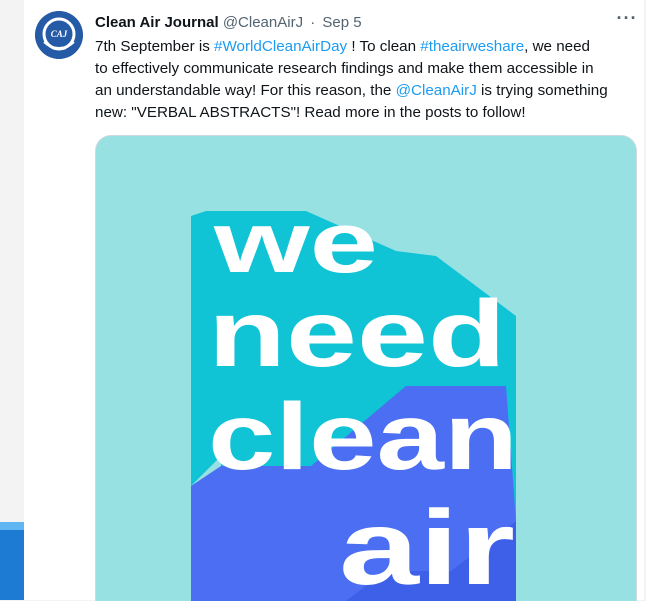  I want to click on image-word-we: we, so click(295, 243).